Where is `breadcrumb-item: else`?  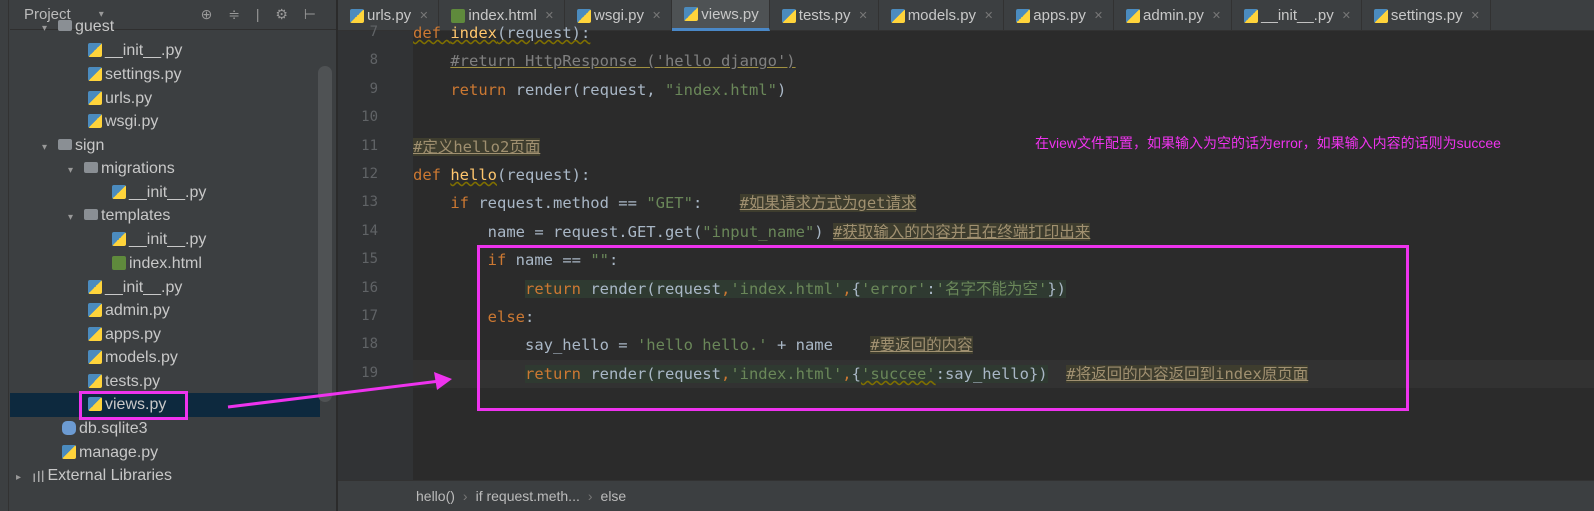 breadcrumb-item: else is located at coordinates (614, 496).